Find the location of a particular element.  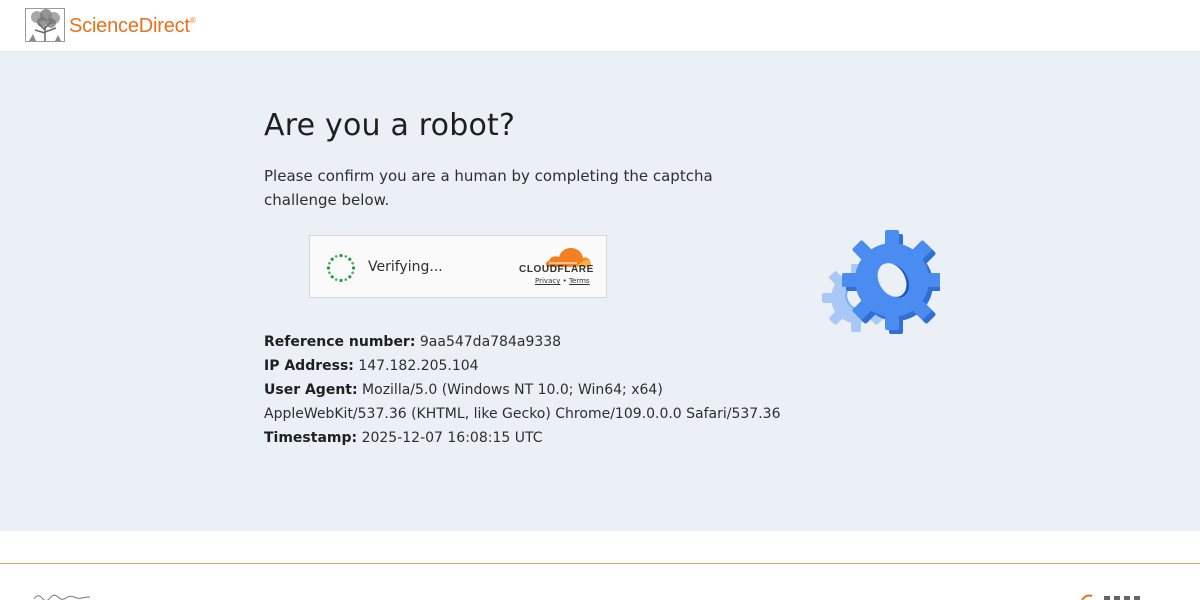

ip-address-value: 147.182.205.104 is located at coordinates (418, 366).